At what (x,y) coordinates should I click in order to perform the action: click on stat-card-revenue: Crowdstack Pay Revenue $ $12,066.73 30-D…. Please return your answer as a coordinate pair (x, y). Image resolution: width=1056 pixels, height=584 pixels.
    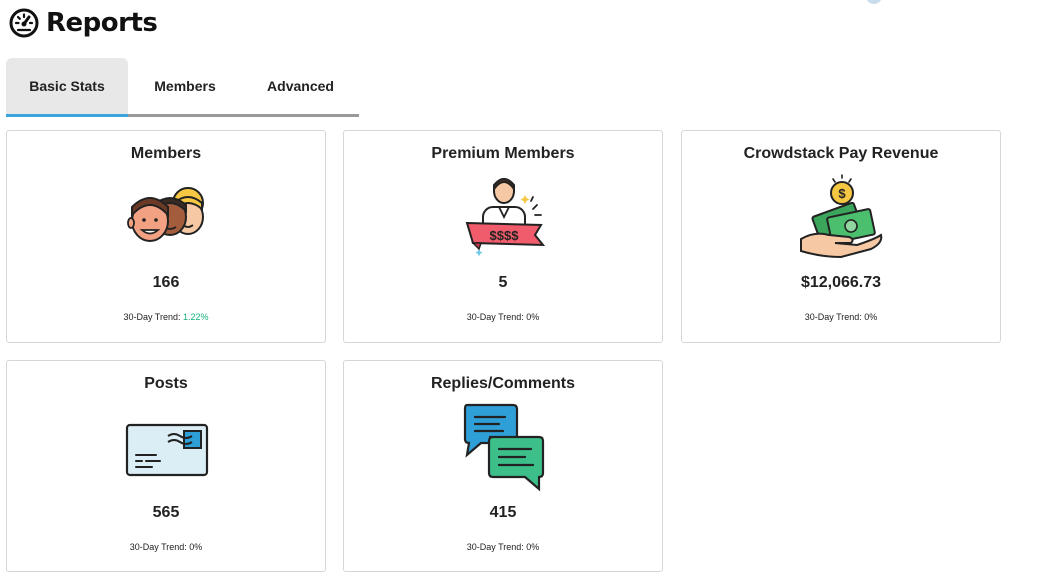
    Looking at the image, I should click on (841, 236).